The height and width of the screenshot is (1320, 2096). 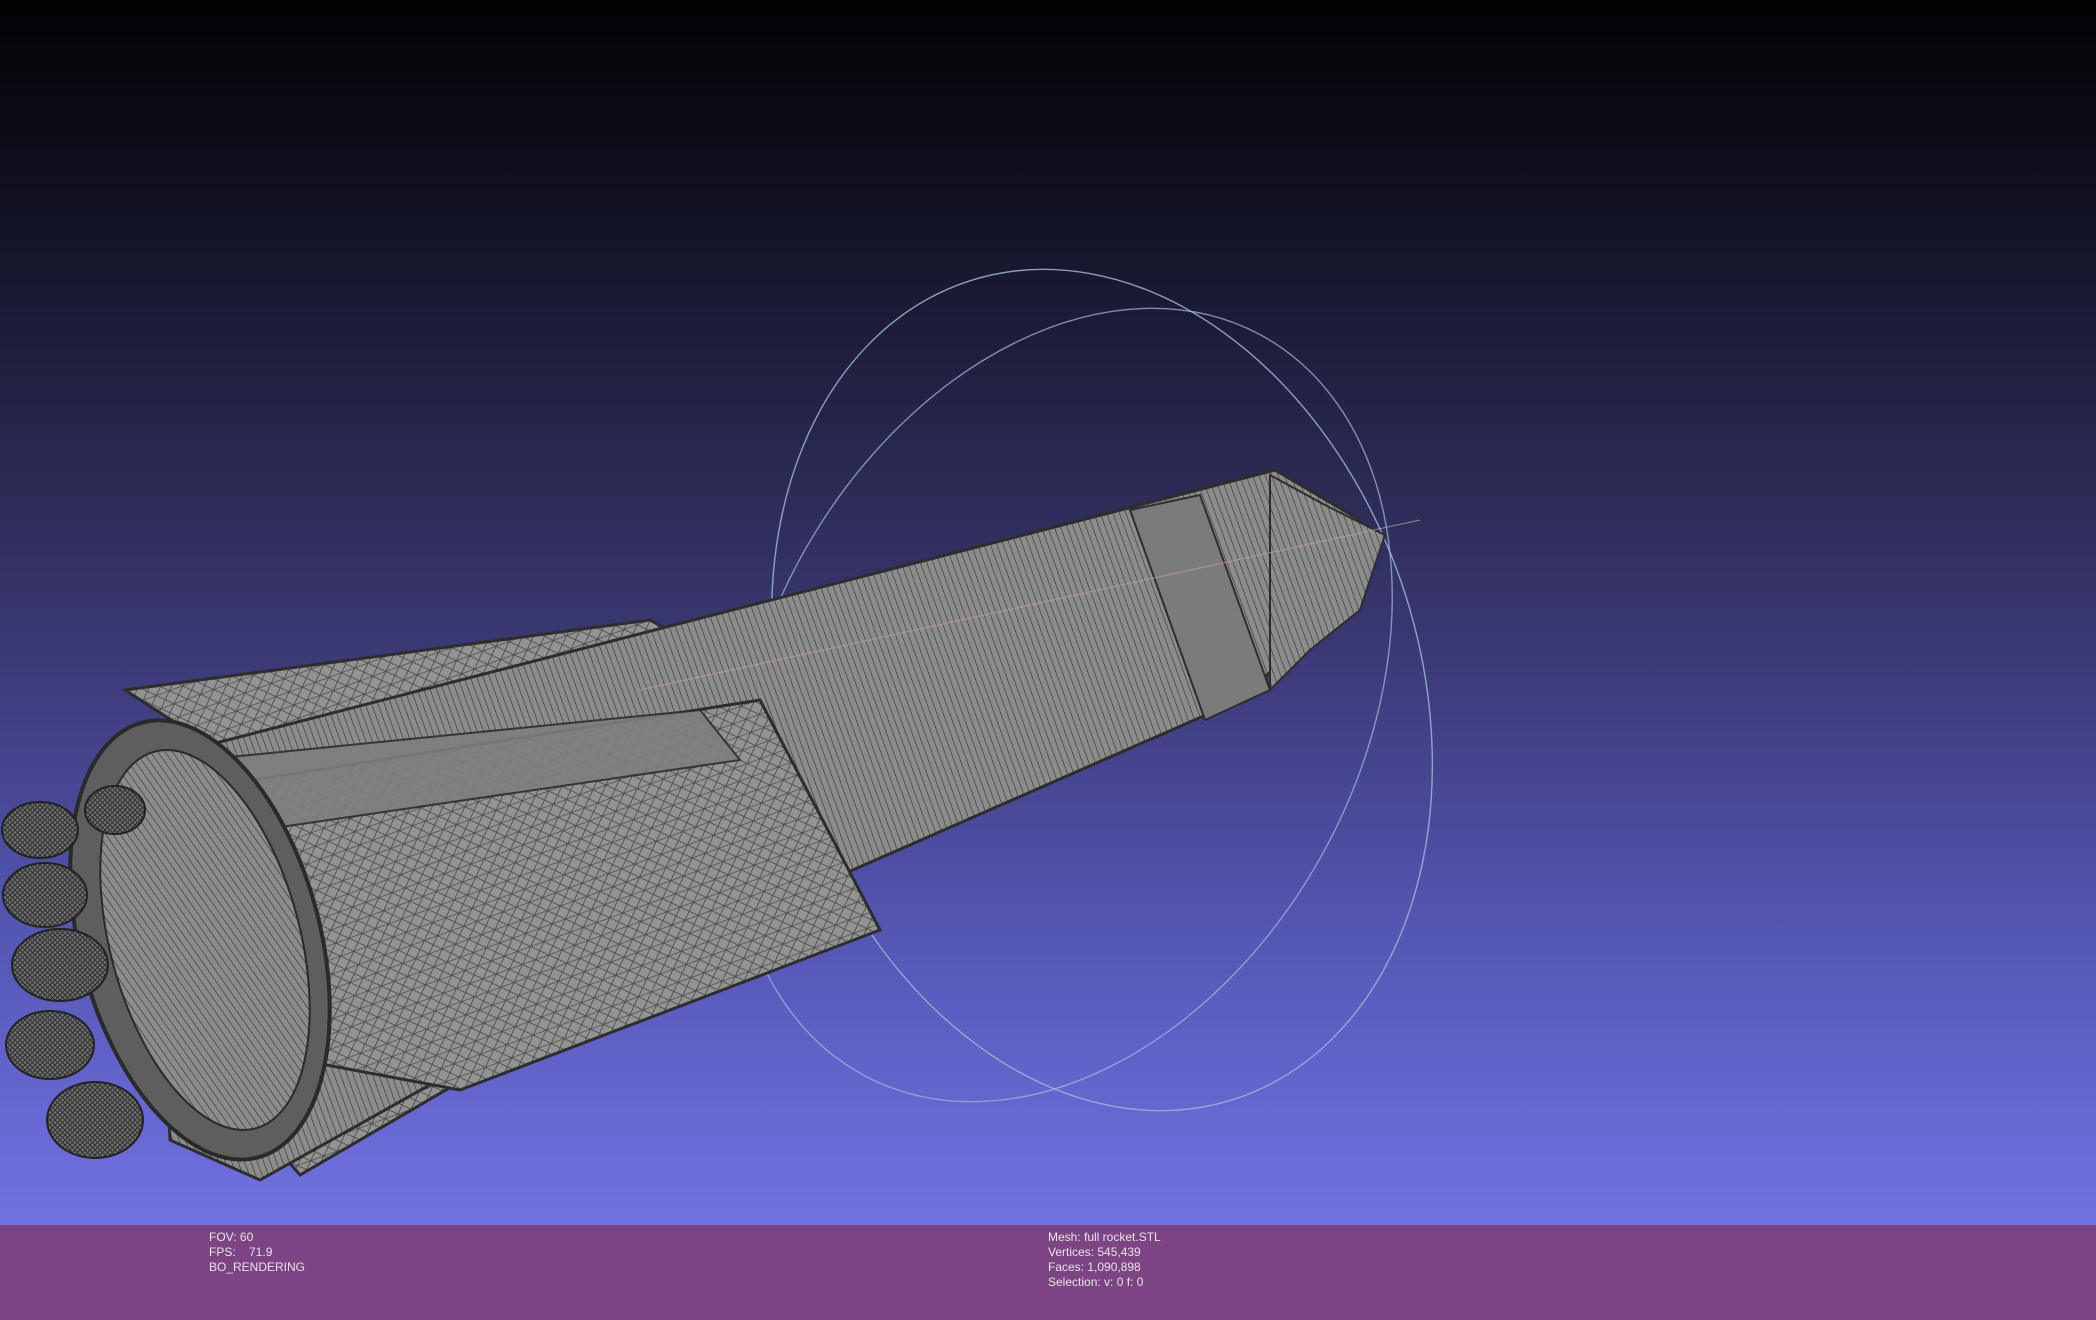 I want to click on render-info: FOV: 60 FPS: 71.9 BO_RENDERING, so click(x=257, y=1252).